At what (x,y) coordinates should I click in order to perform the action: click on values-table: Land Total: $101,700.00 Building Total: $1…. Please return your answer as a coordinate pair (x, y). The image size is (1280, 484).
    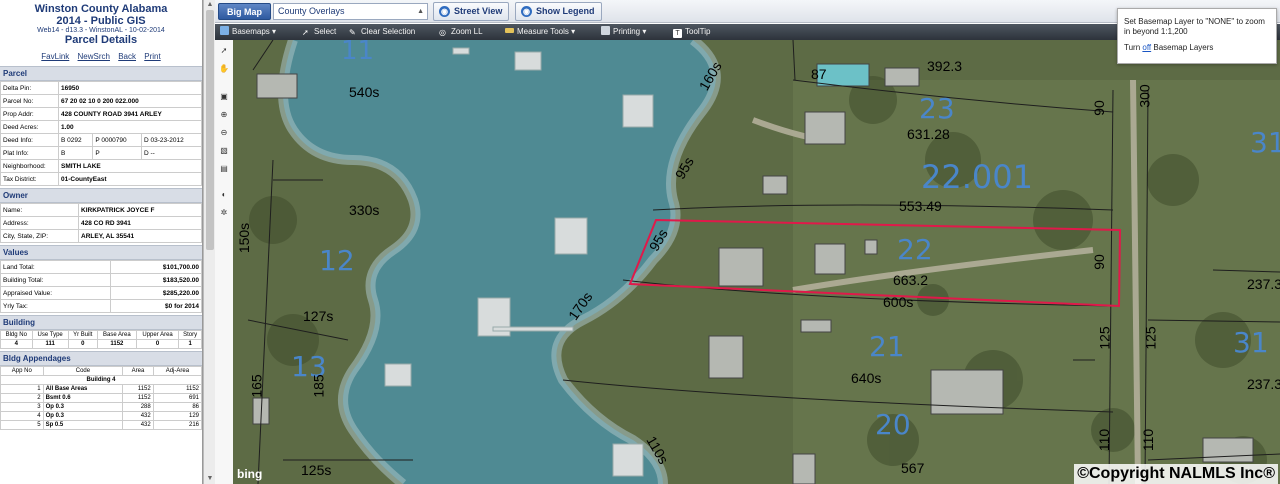
    Looking at the image, I should click on (101, 286).